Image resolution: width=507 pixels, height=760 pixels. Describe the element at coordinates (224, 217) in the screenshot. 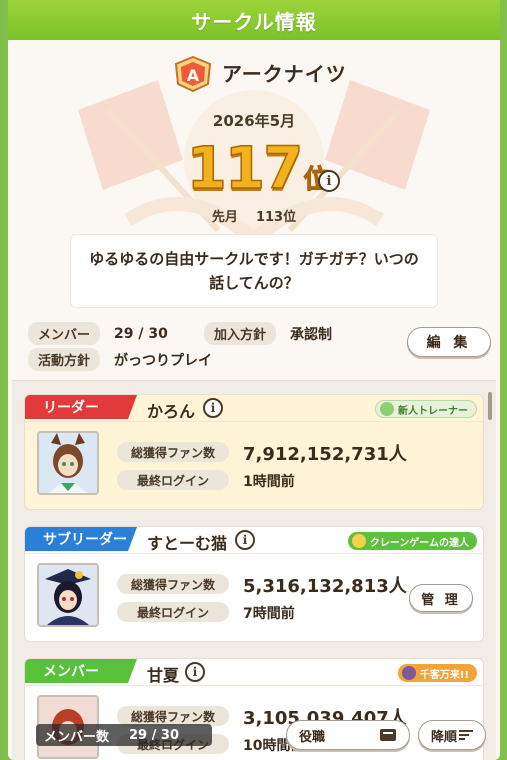

I see `previous-rank-label: 先月` at that location.